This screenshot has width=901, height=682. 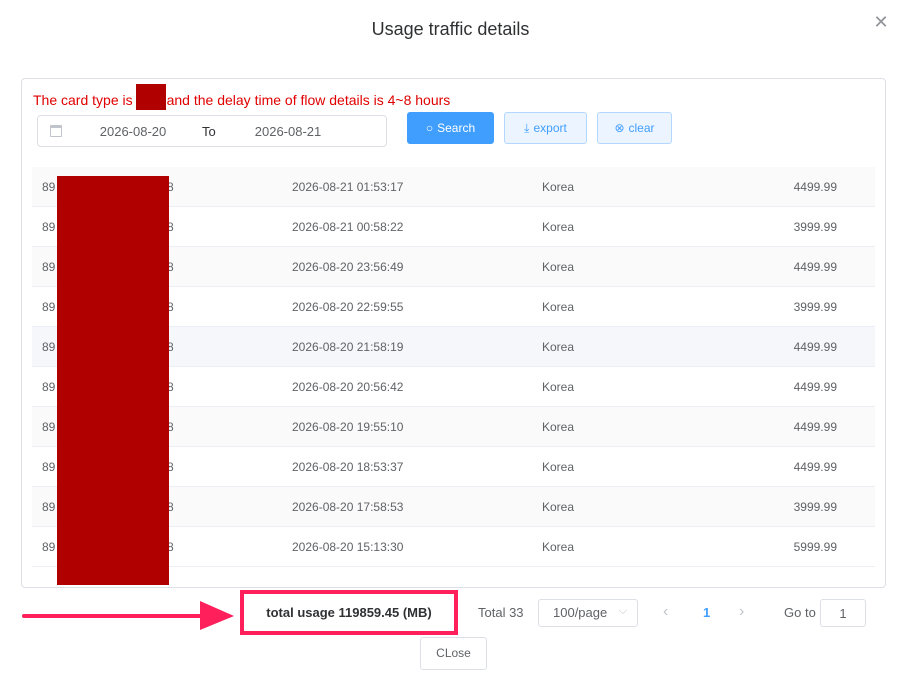 What do you see at coordinates (133, 131) in the screenshot?
I see `start-date: 2026-08-20` at bounding box center [133, 131].